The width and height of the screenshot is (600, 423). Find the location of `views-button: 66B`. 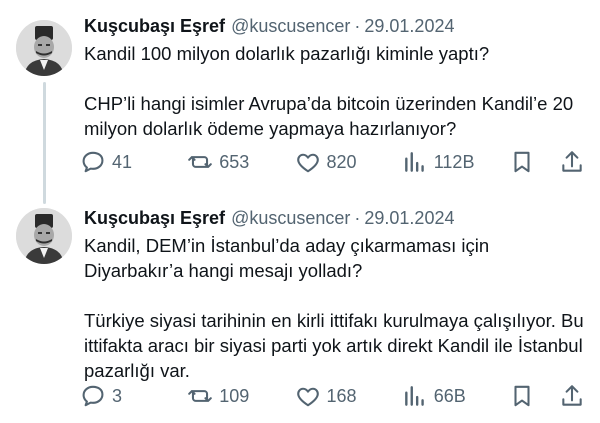

views-button: 66B is located at coordinates (448, 396).